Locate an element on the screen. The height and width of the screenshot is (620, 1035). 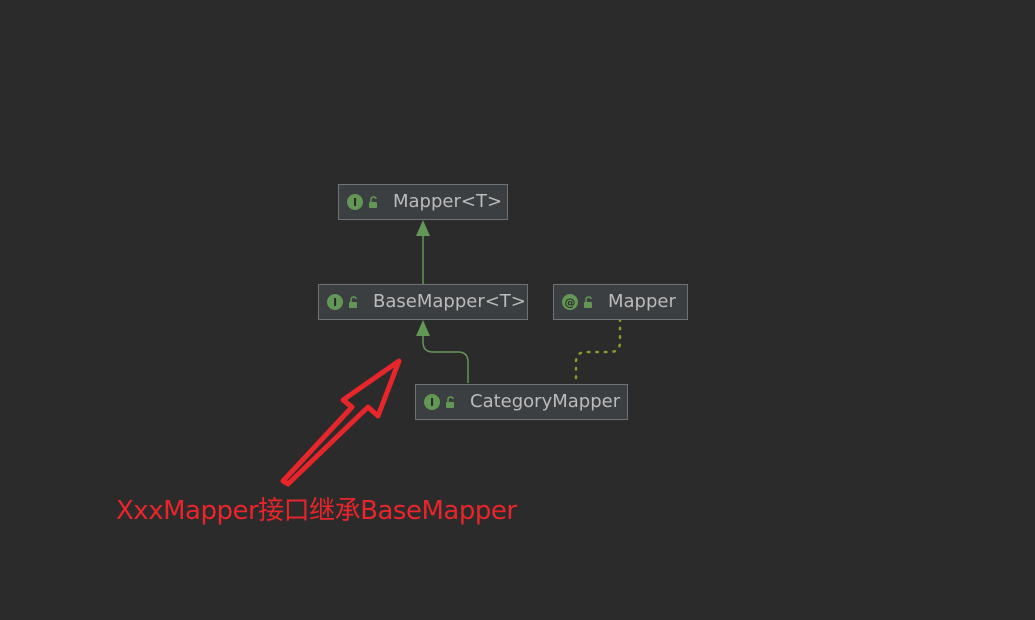
annotation-icon: @ is located at coordinates (570, 302).